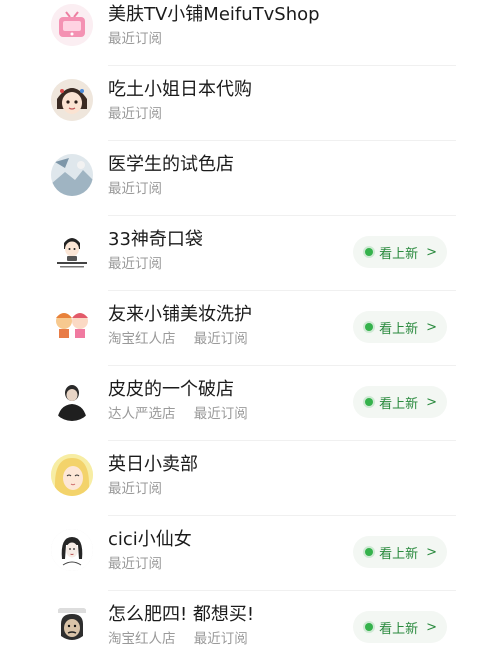 The image size is (500, 667). Describe the element at coordinates (72, 175) in the screenshot. I see `photo-avatar-icon` at that location.